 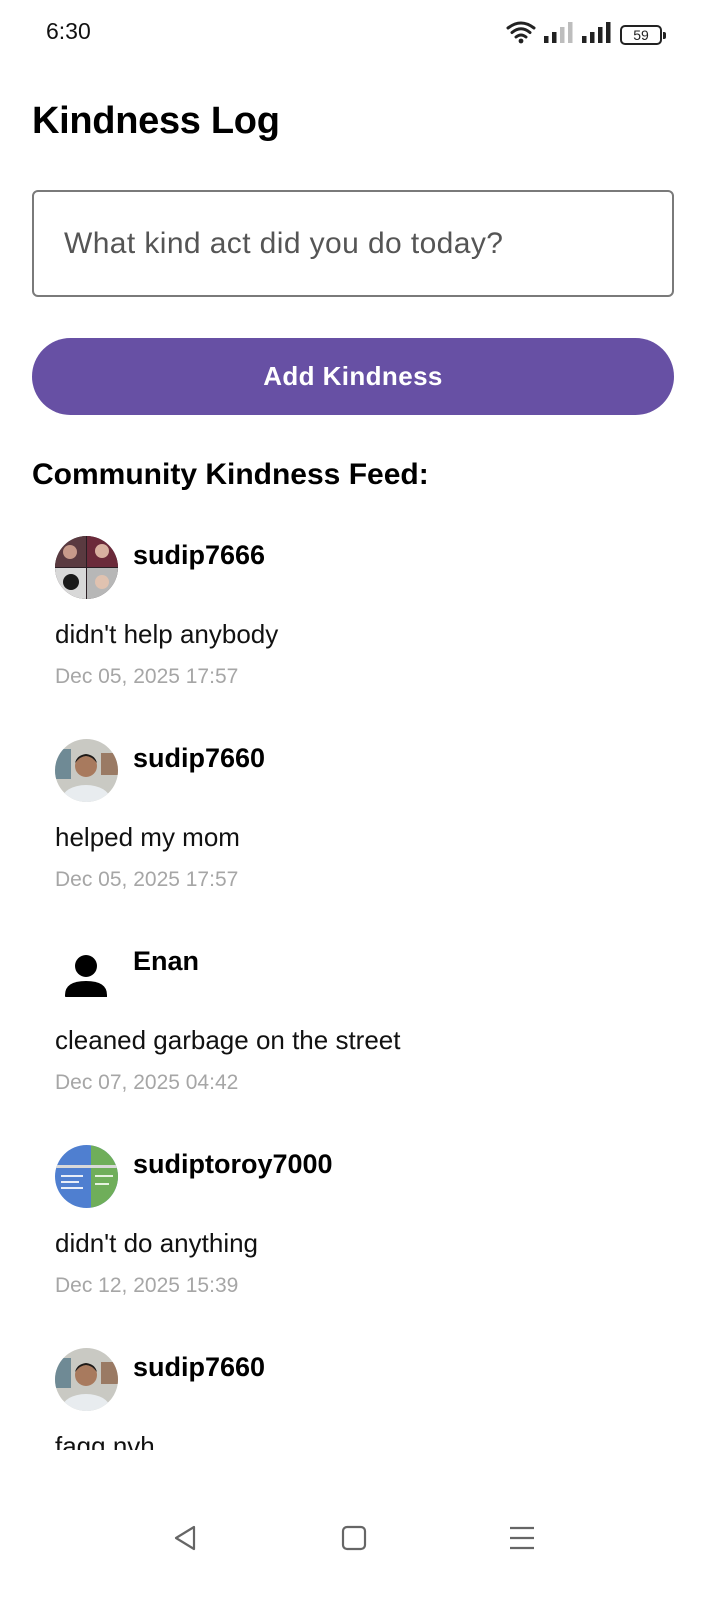 I want to click on kind-act-field, so click(x=353, y=243).